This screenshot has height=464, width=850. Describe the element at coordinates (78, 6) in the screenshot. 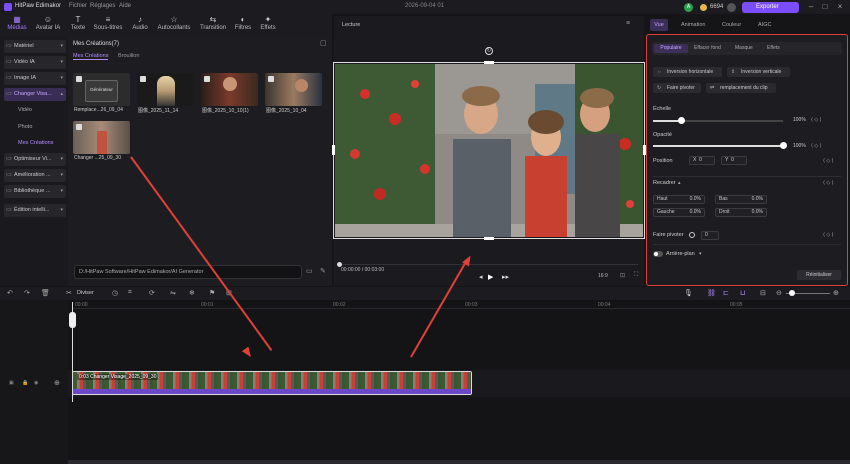

I see `menu-fichier: Fichier` at that location.